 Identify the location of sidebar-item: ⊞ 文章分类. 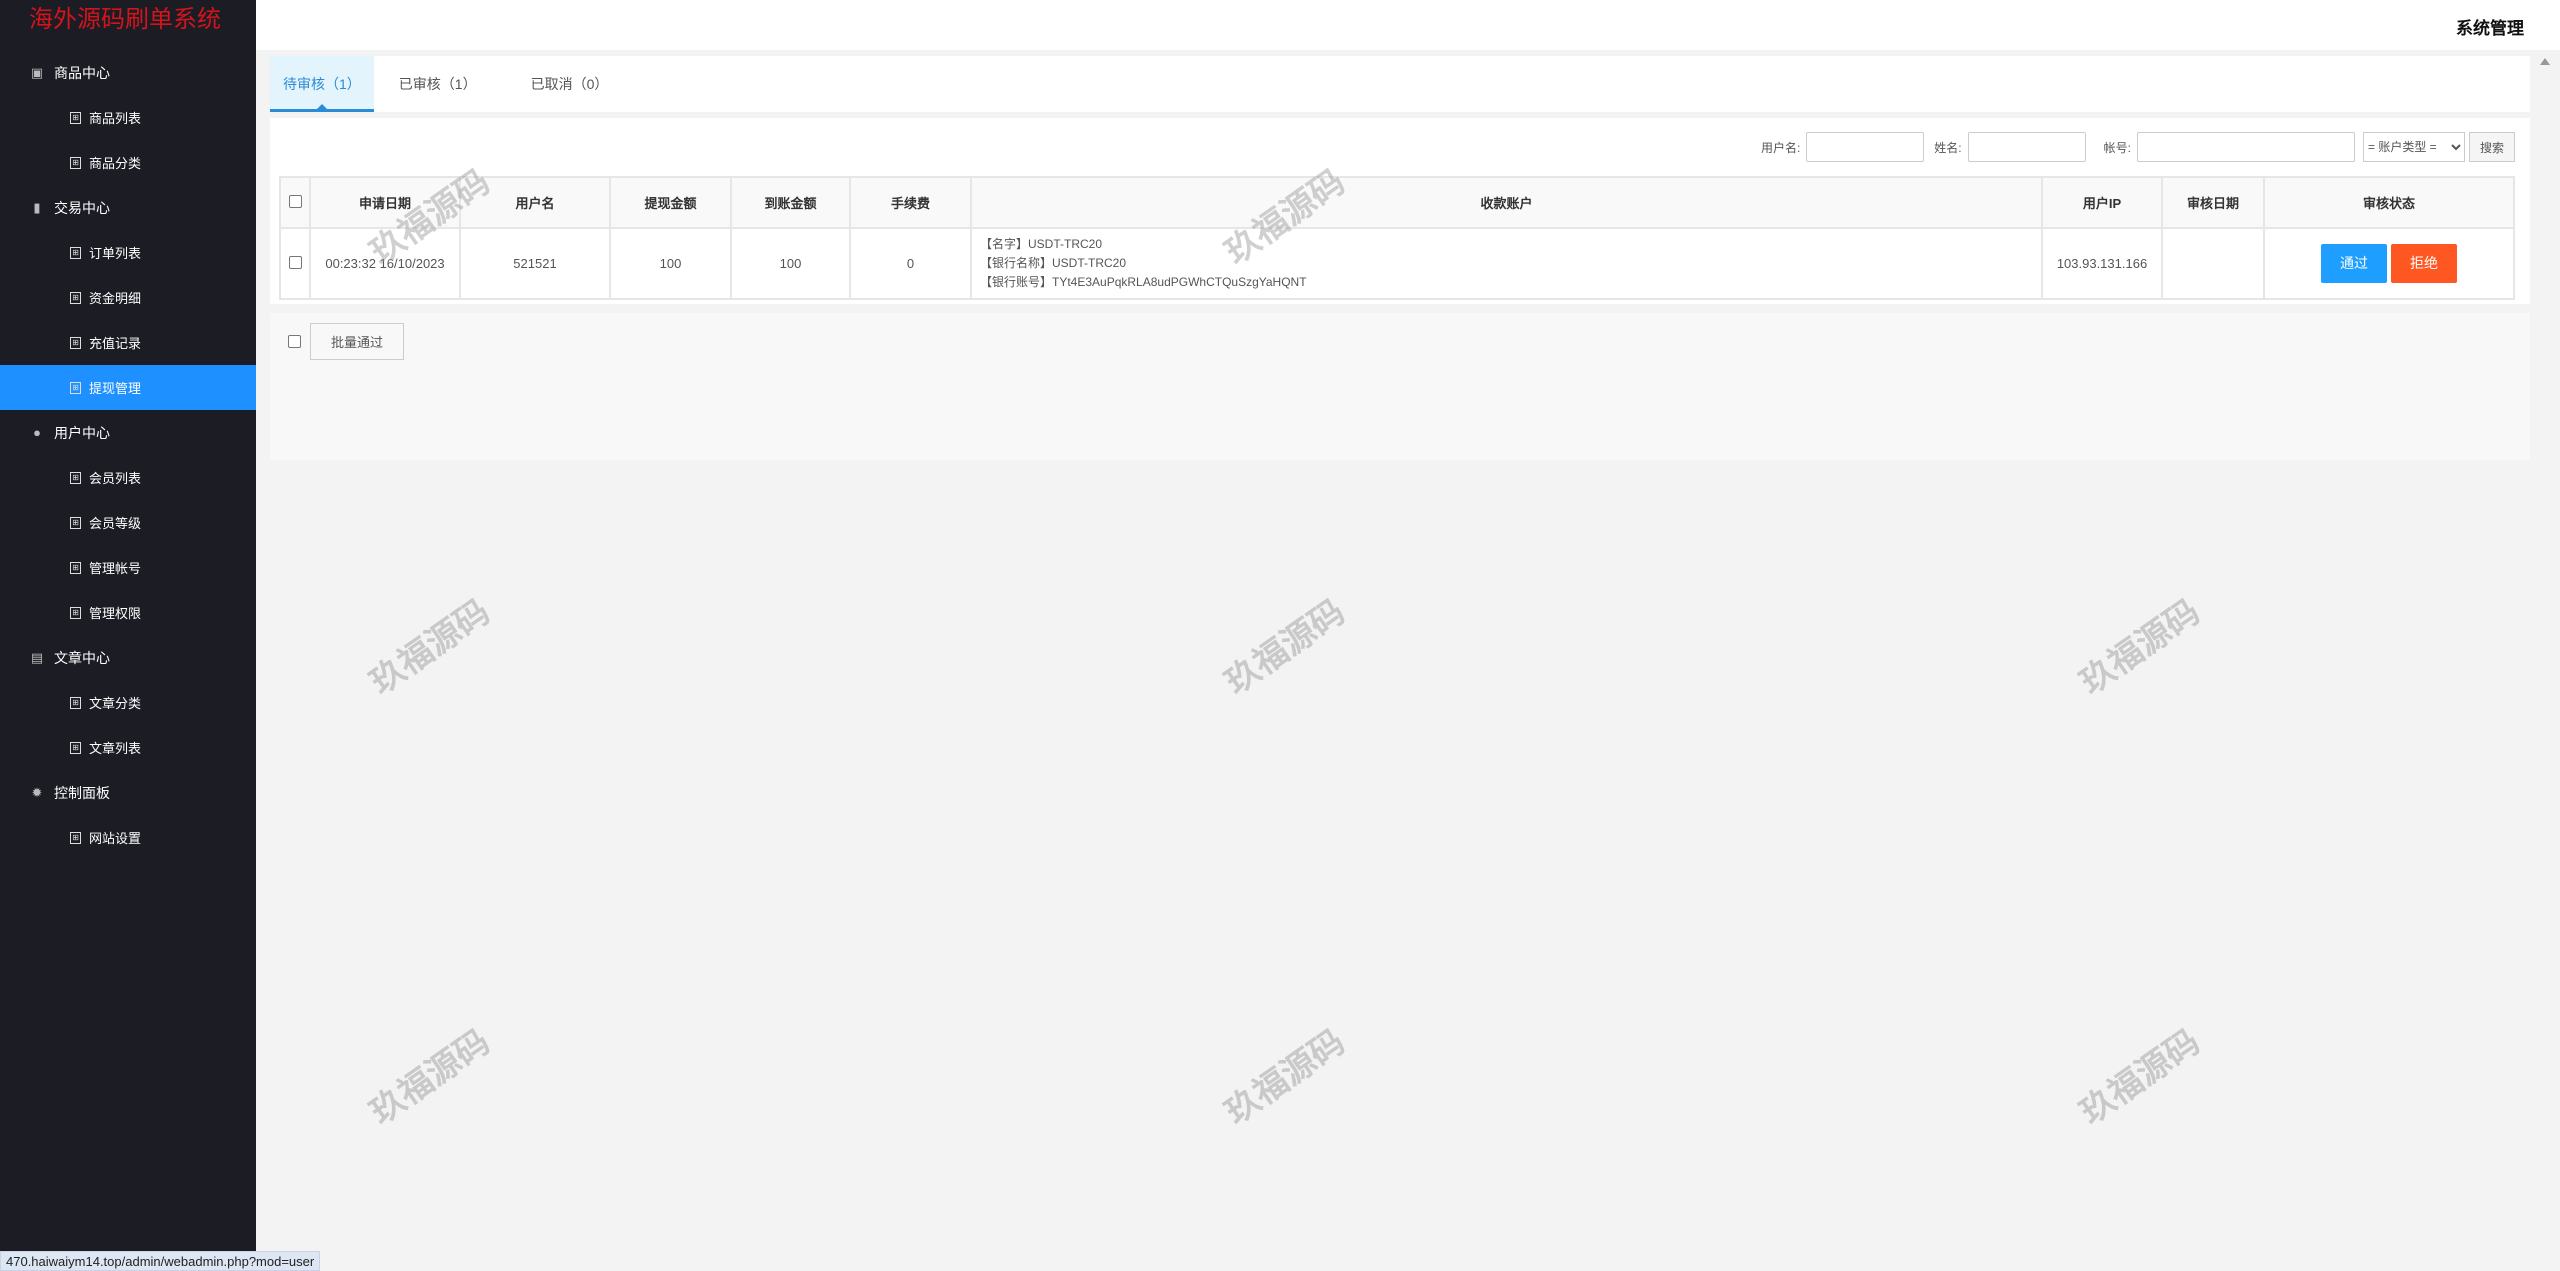
(128, 702).